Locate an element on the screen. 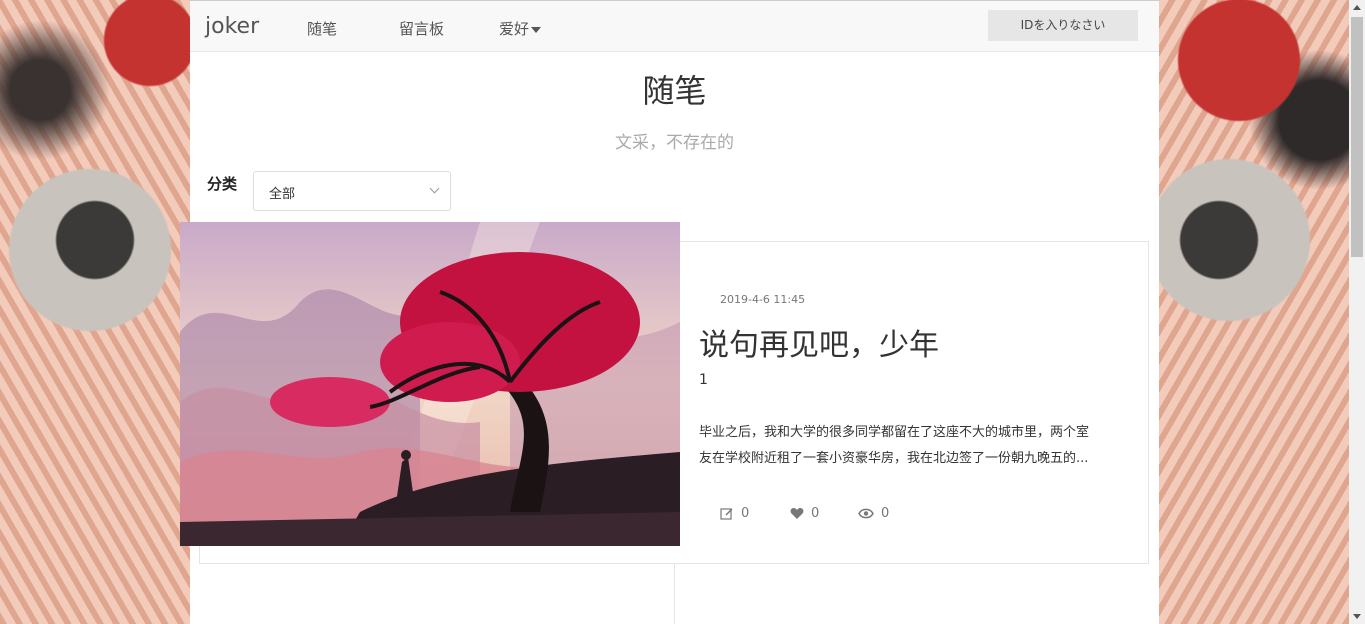  post-date: 2019-4-6 11:45 is located at coordinates (763, 299).